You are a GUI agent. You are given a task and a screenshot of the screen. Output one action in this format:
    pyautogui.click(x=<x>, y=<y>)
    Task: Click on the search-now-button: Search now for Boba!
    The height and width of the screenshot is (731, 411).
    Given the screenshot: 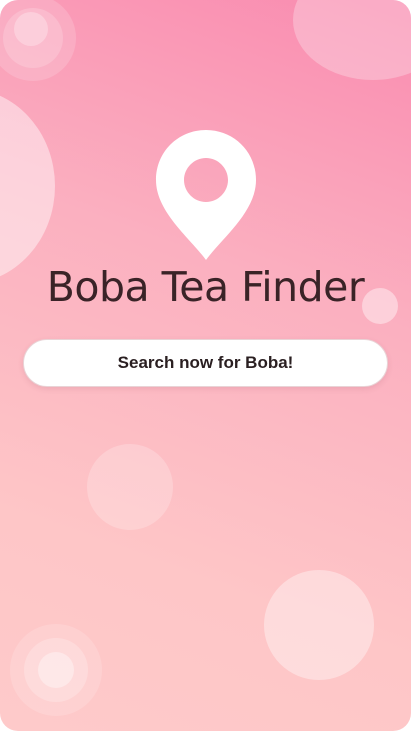 What is the action you would take?
    pyautogui.click(x=205, y=363)
    